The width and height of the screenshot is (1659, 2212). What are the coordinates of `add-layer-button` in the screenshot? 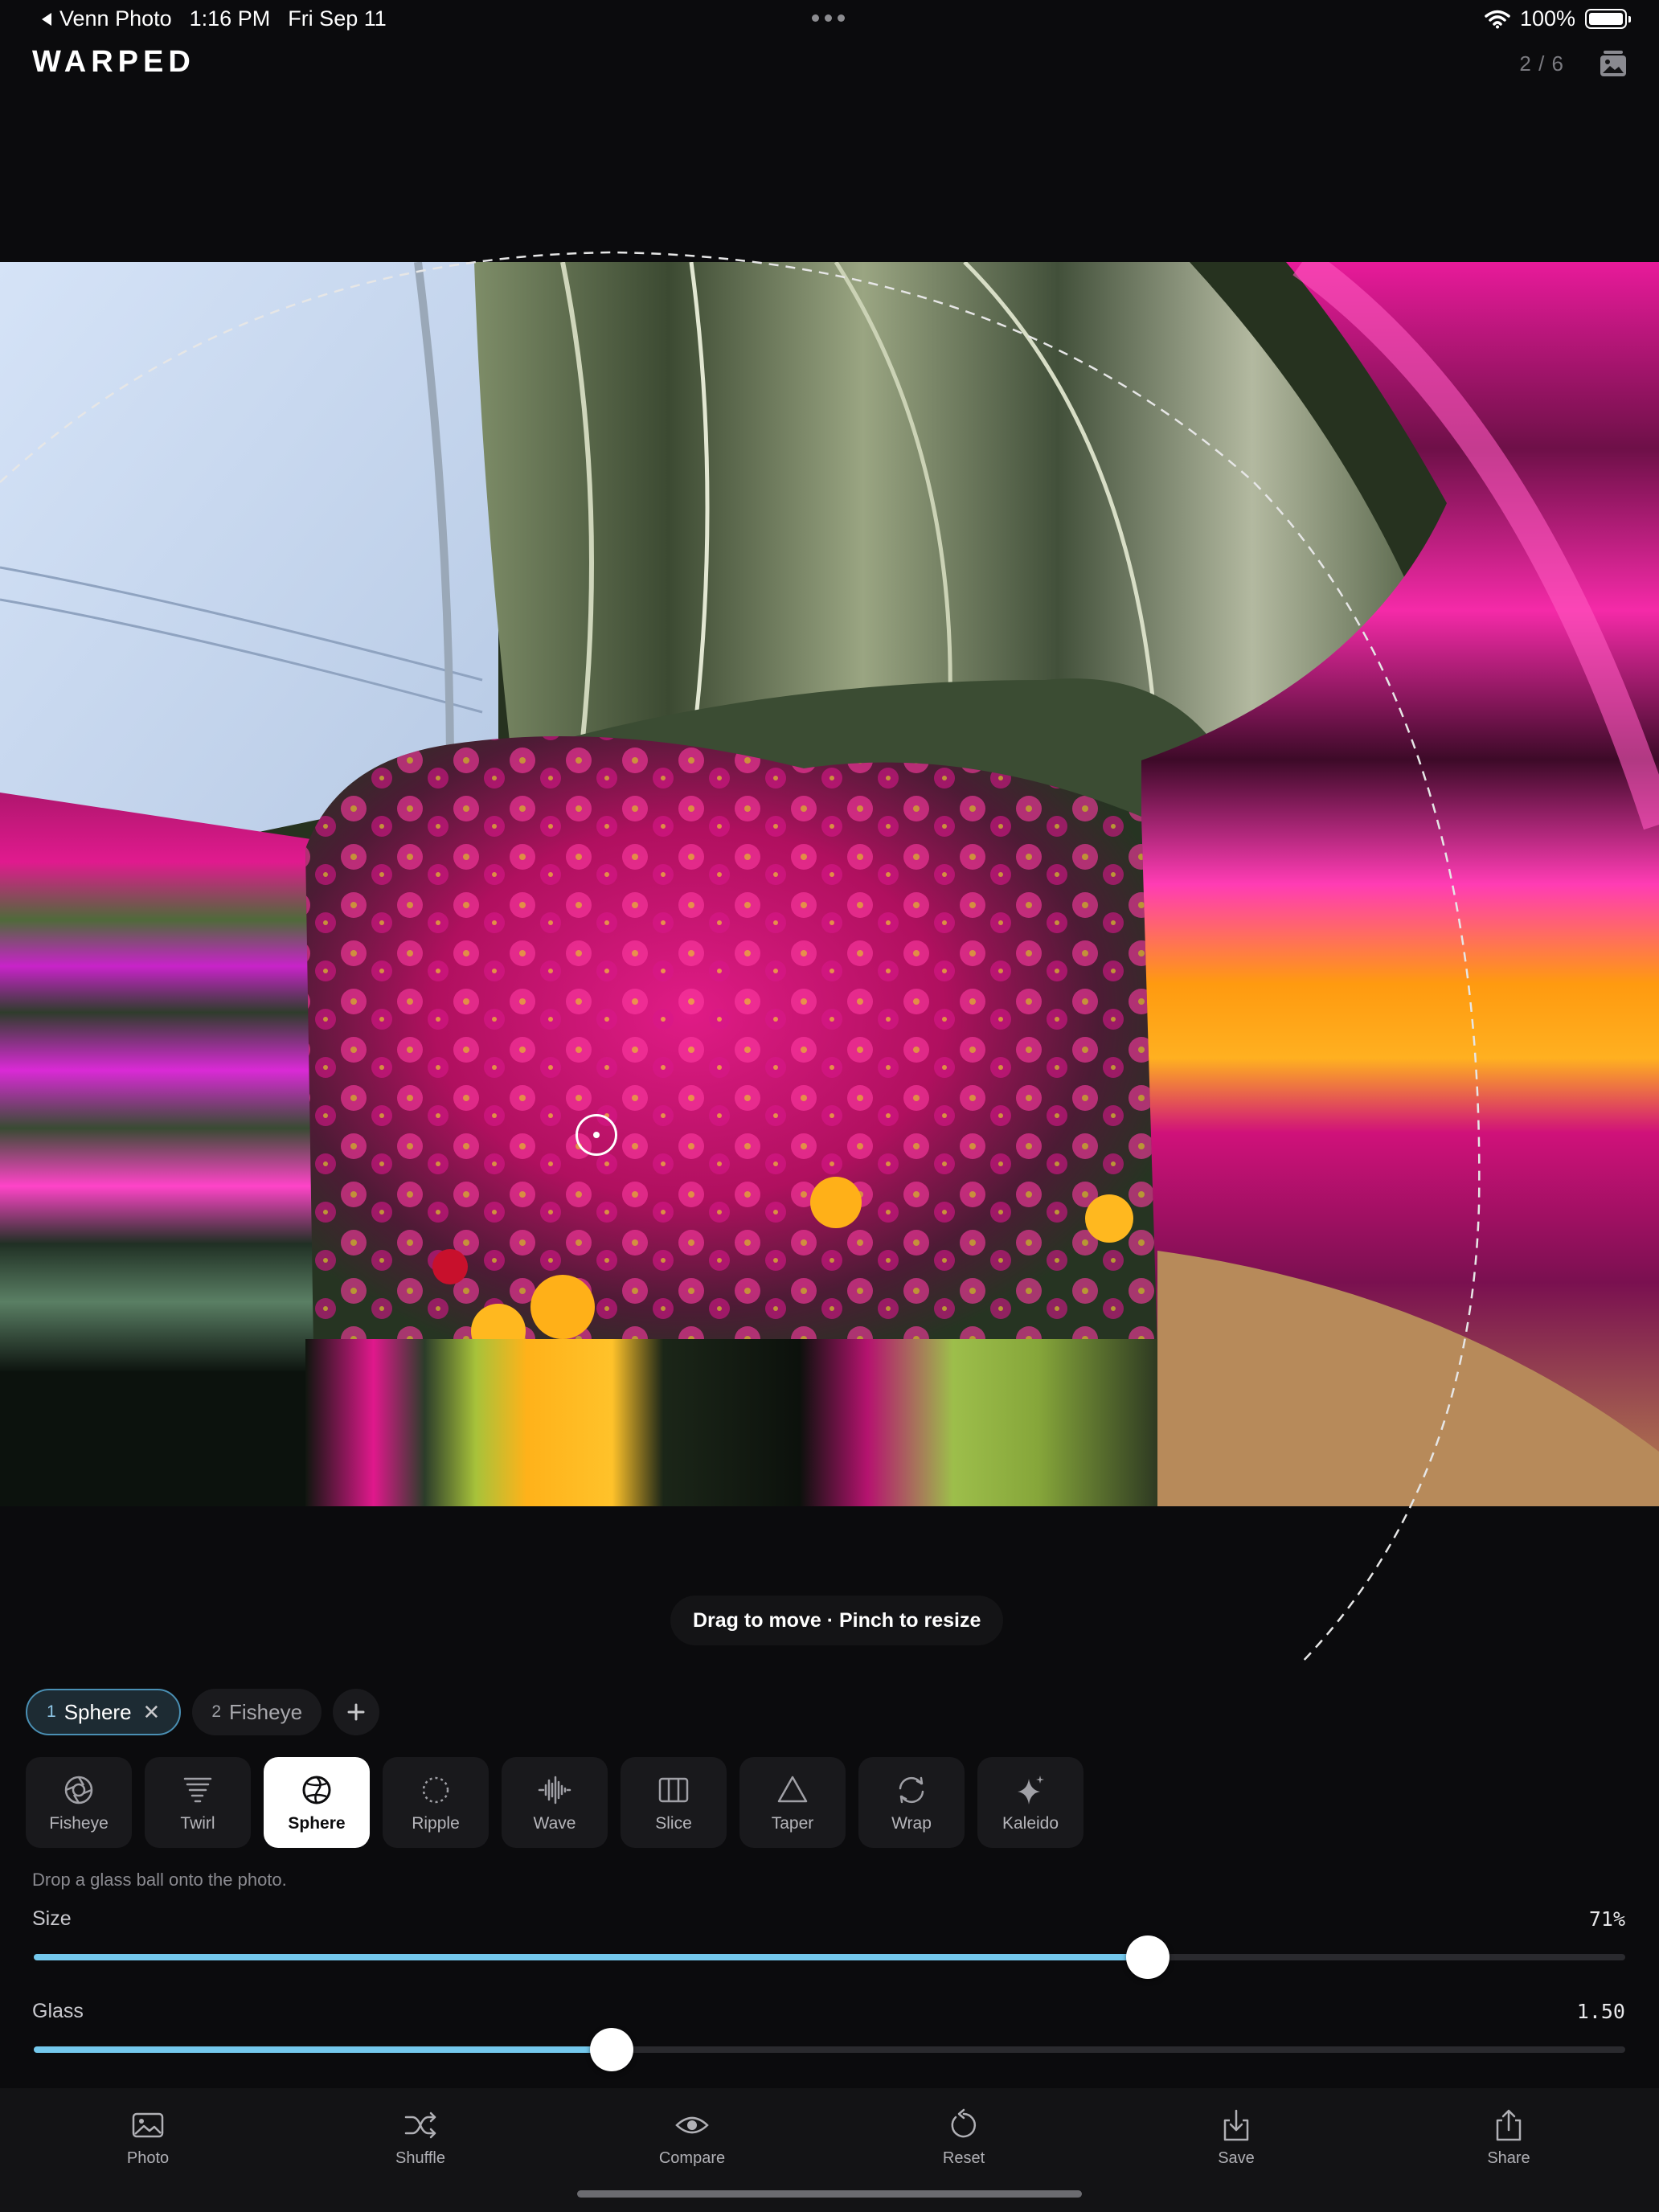 It's located at (356, 1712).